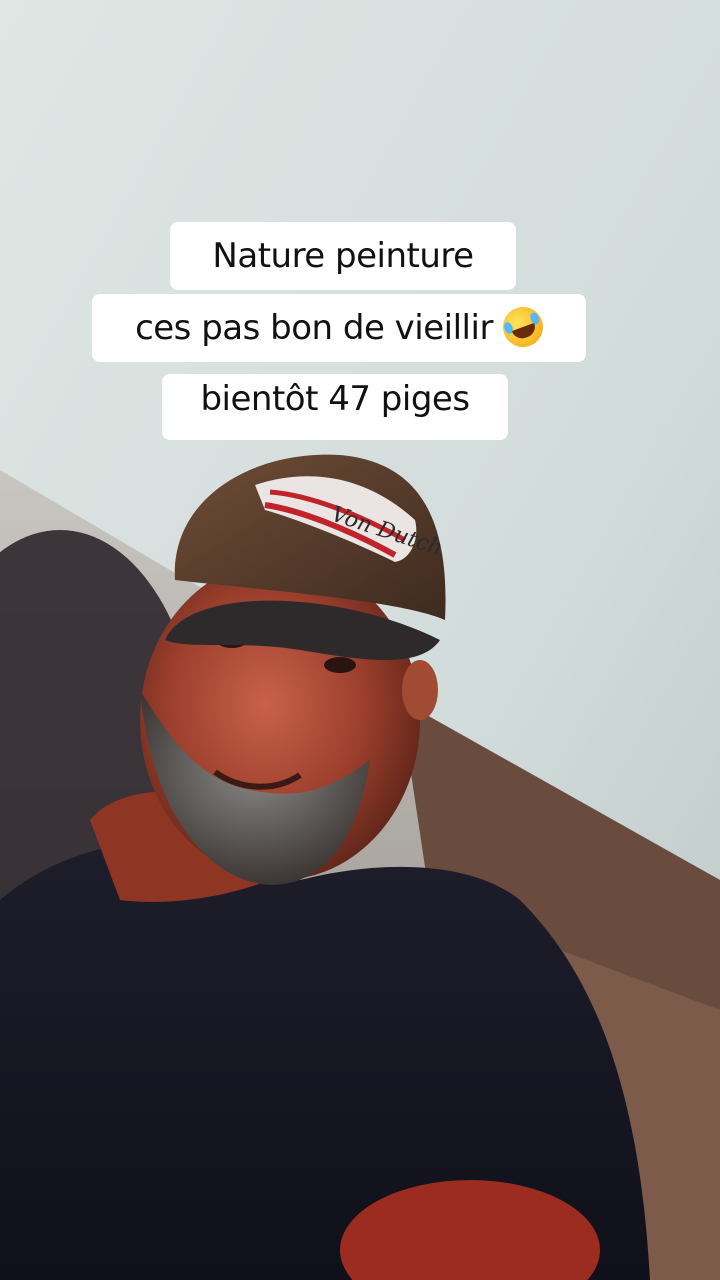 The image size is (720, 1280). Describe the element at coordinates (343, 256) in the screenshot. I see `caption-line-1: Nature peinture` at that location.